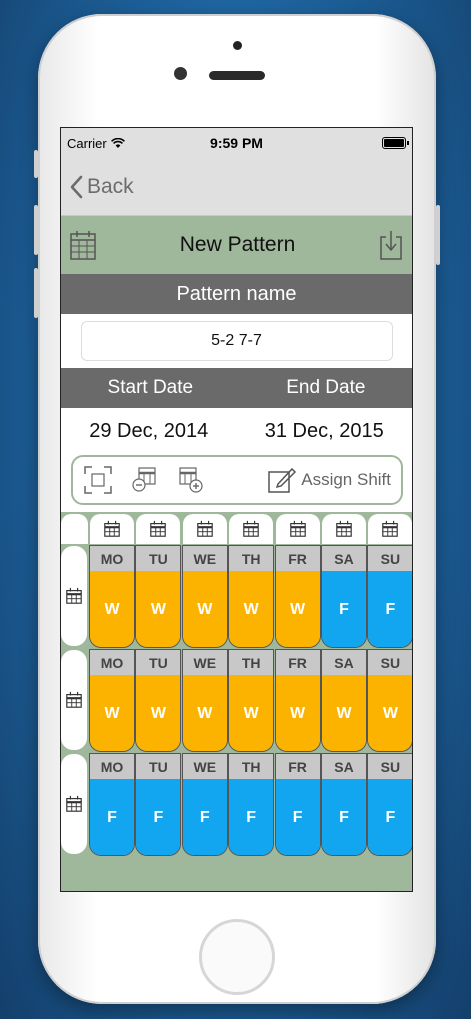  I want to click on day-cell: MO F, so click(112, 804).